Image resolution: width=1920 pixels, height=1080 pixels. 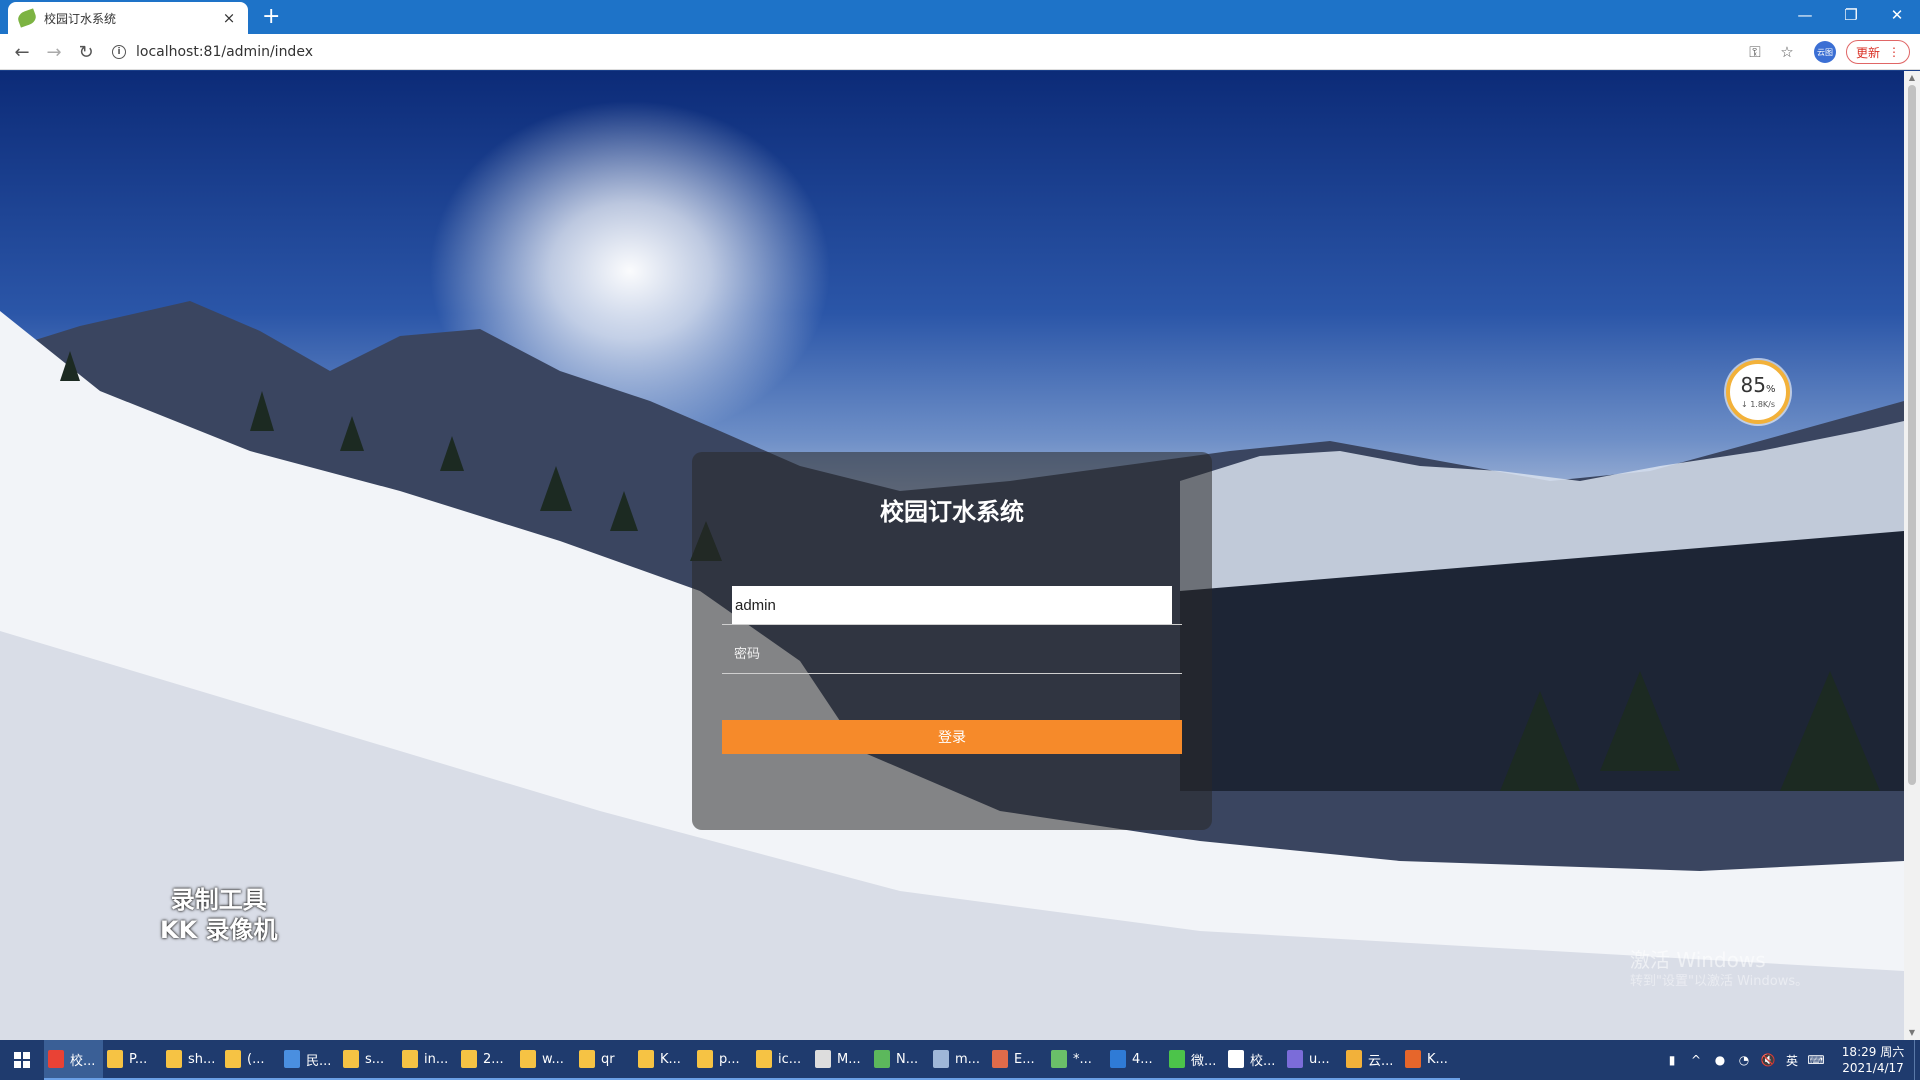 What do you see at coordinates (1787, 52) in the screenshot?
I see `star-icon: ☆` at bounding box center [1787, 52].